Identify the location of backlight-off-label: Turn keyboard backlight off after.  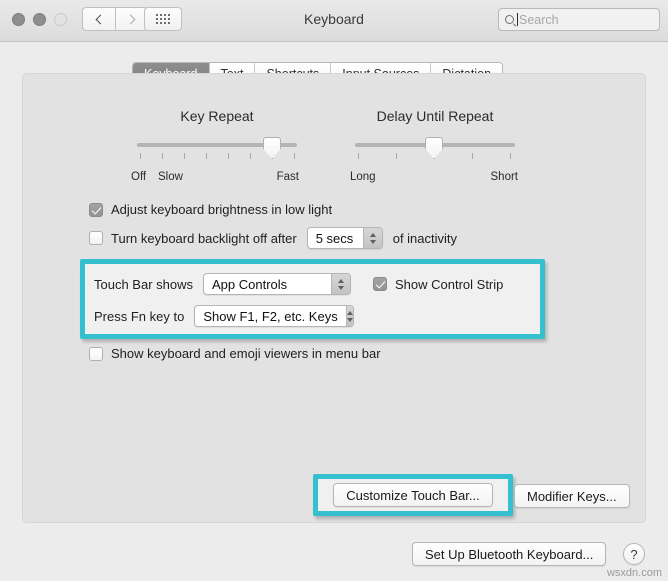
(204, 238).